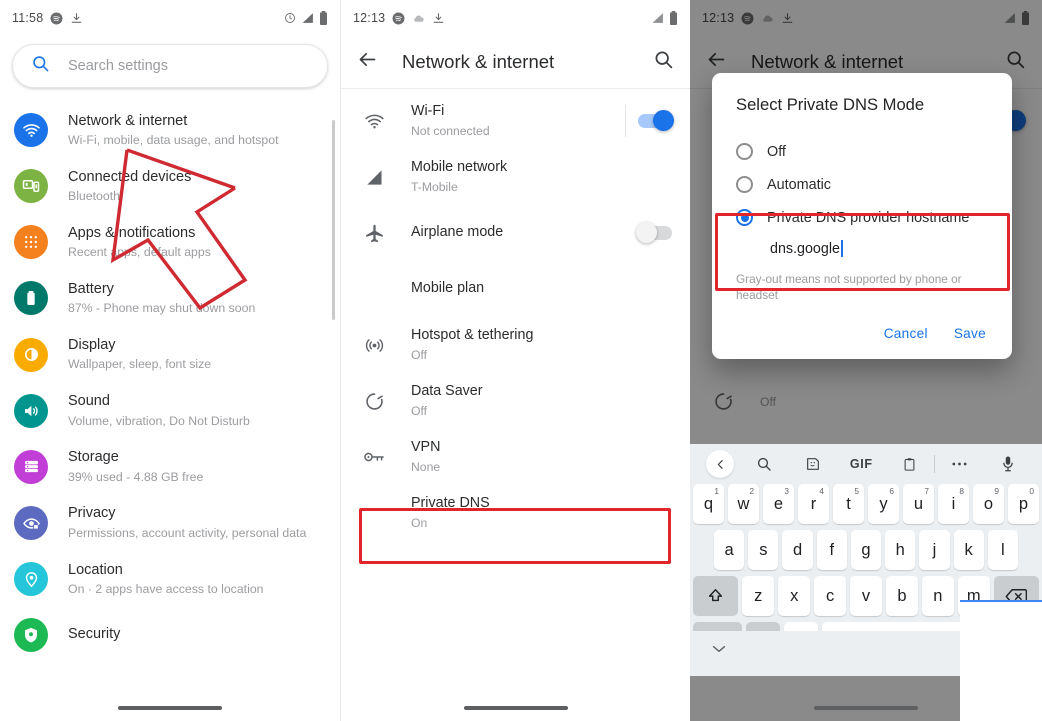 This screenshot has height=721, width=1042. Describe the element at coordinates (515, 401) in the screenshot. I see `list-item-data-saver: Data Saver Off` at that location.